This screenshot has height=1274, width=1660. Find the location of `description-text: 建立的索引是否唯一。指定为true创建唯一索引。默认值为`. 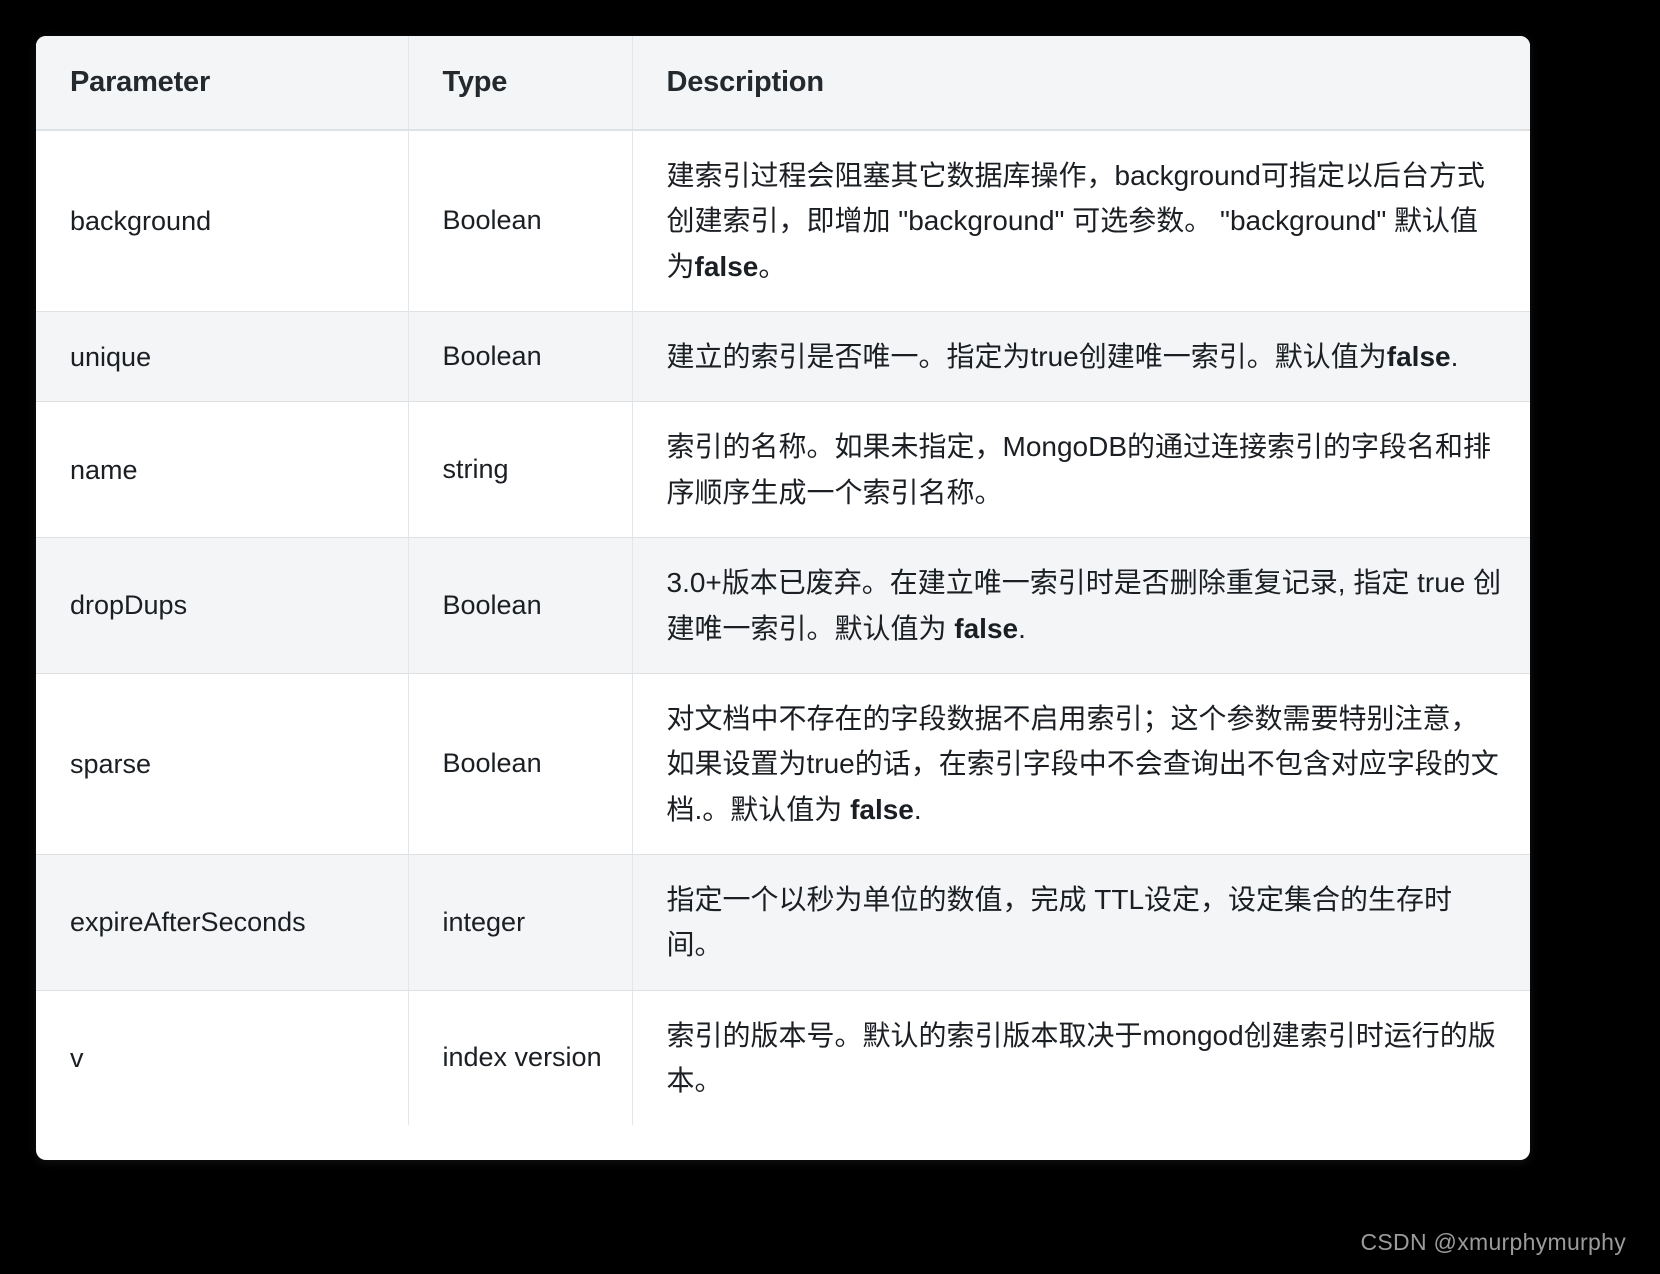

description-text: 建立的索引是否唯一。指定为true创建唯一索引。默认值为 is located at coordinates (1026, 357).